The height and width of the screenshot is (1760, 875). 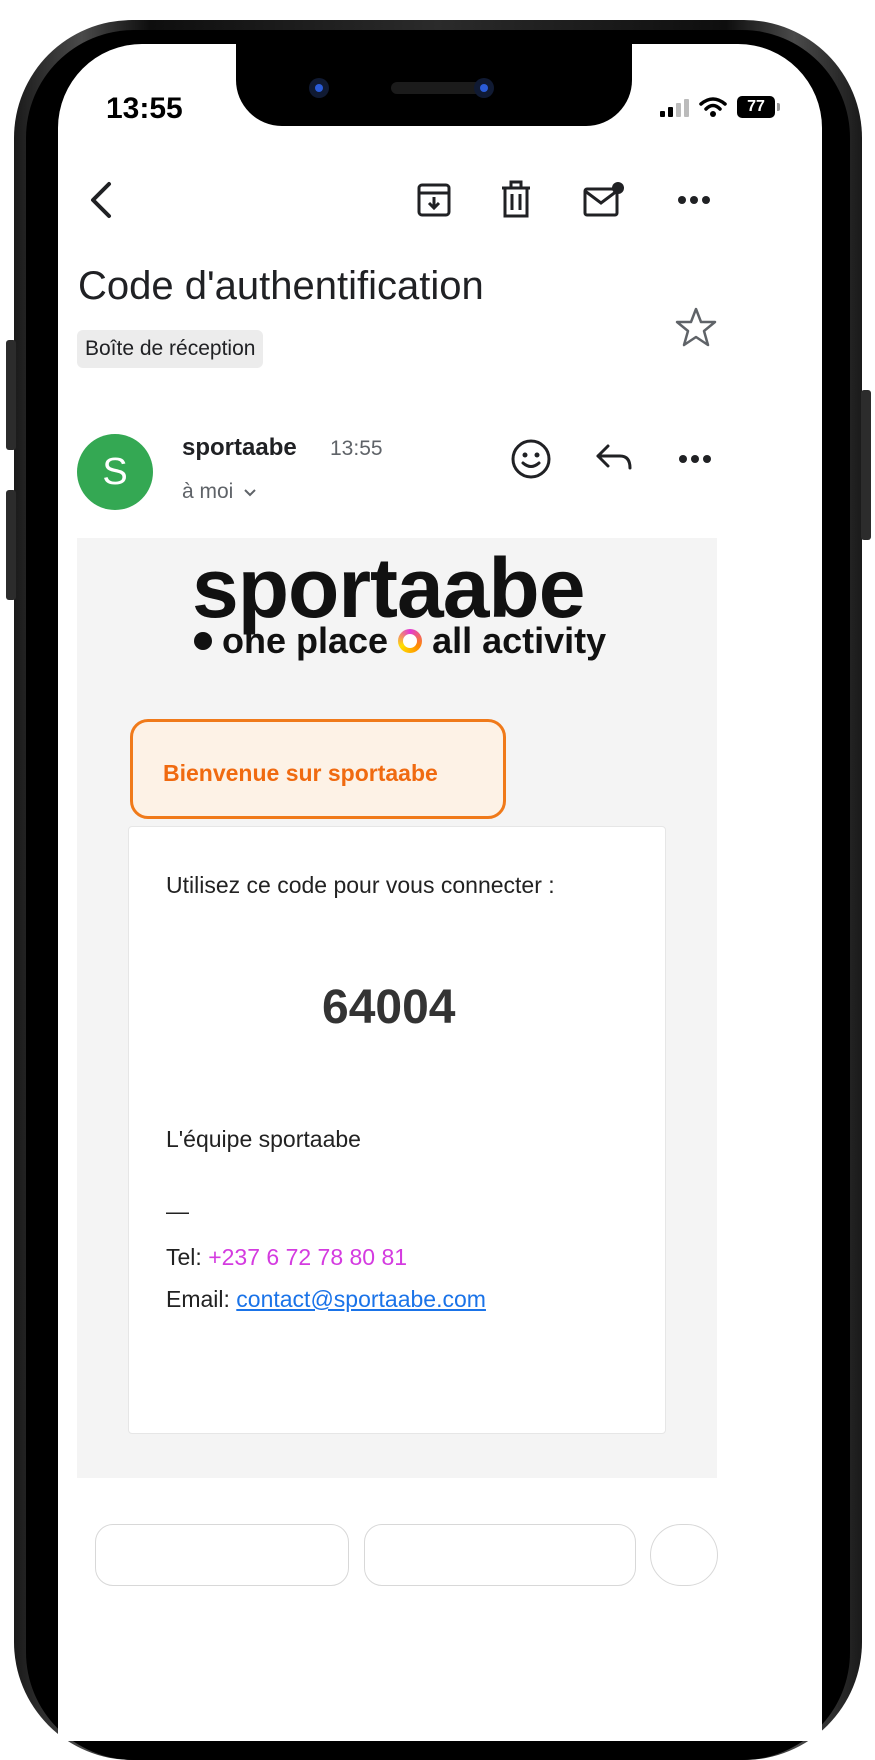 I want to click on welcome-banner: Bienvenue sur sportaabe, so click(x=318, y=769).